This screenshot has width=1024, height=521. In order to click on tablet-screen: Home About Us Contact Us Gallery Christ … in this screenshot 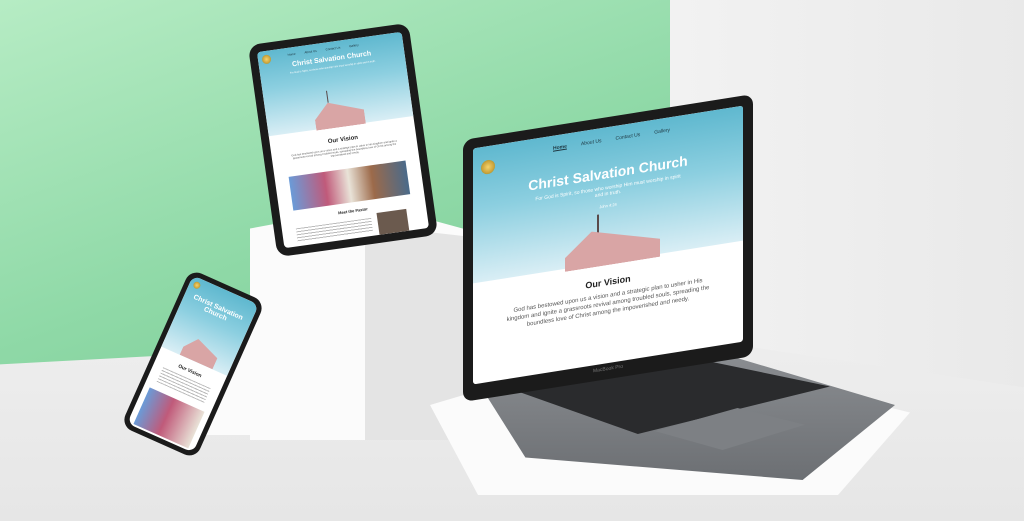, I will do `click(343, 140)`.